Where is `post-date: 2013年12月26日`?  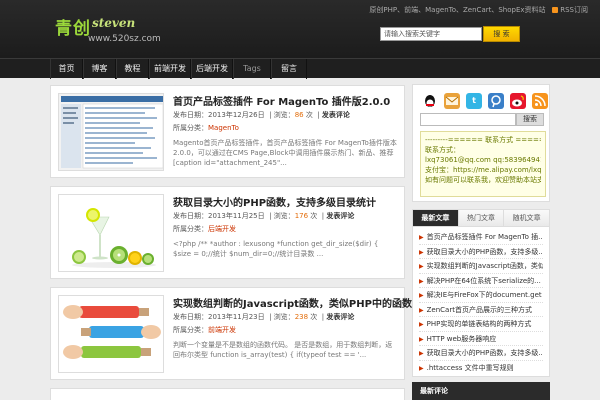
post-date: 2013年12月26日 is located at coordinates (236, 115).